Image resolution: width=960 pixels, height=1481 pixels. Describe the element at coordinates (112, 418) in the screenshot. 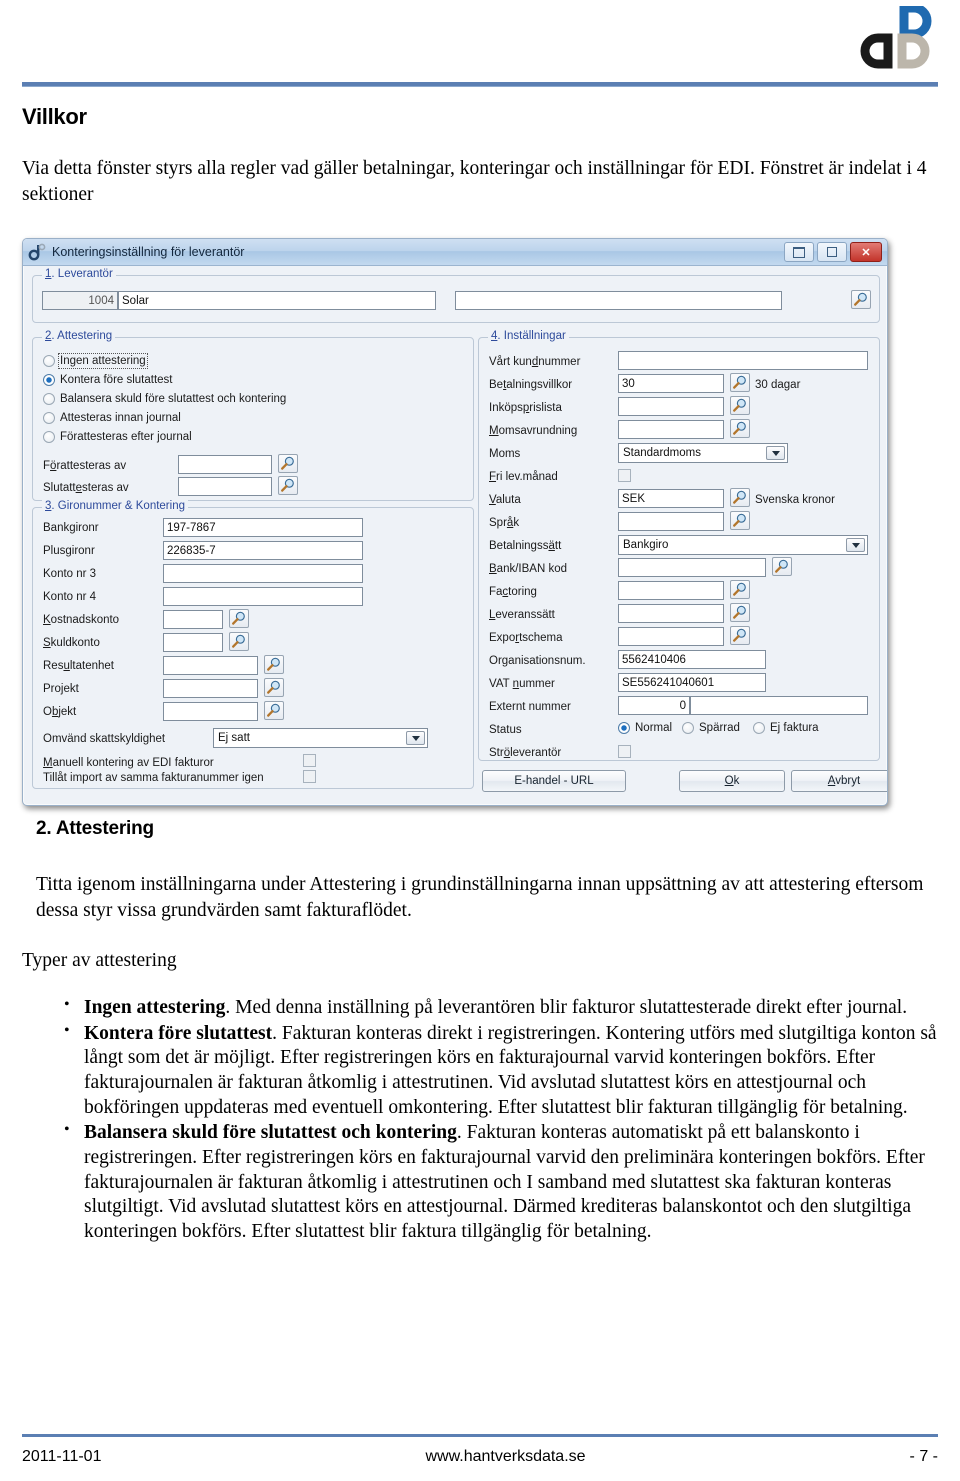

I see `radio-attesteras-innan-journal: Attesteras innan journal` at that location.